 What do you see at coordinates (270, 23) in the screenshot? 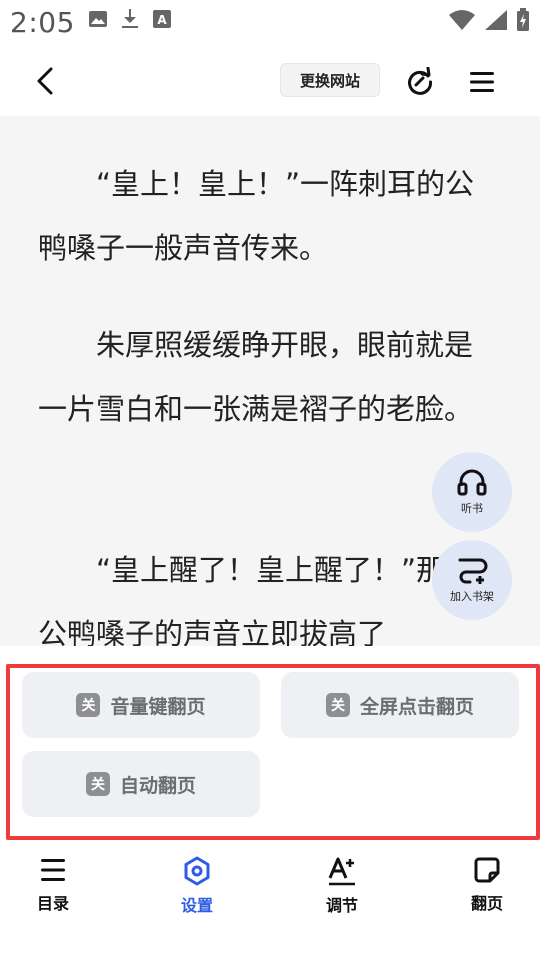
I see `status-bar: 2:05 A` at bounding box center [270, 23].